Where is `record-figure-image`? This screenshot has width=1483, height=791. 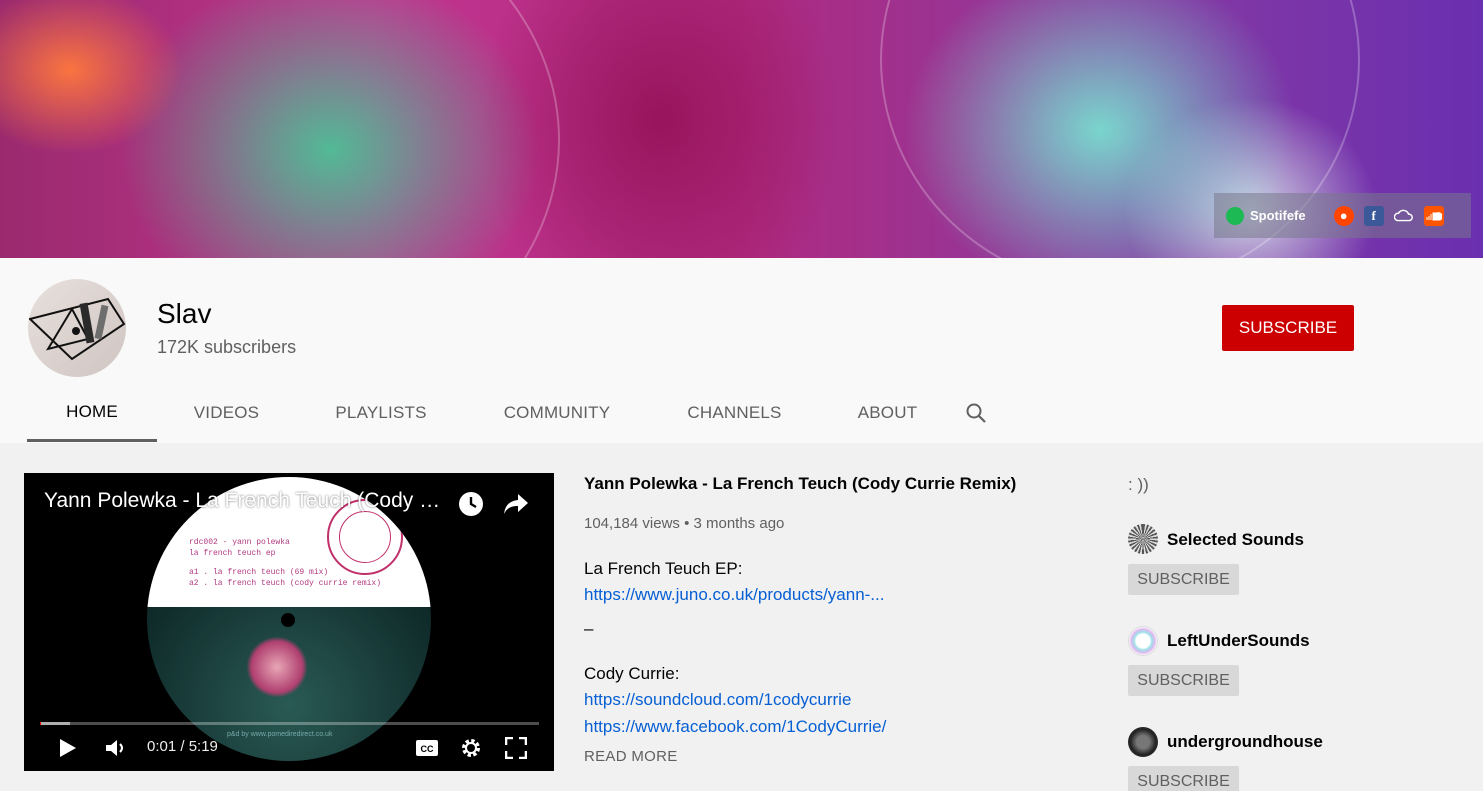 record-figure-image is located at coordinates (277, 667).